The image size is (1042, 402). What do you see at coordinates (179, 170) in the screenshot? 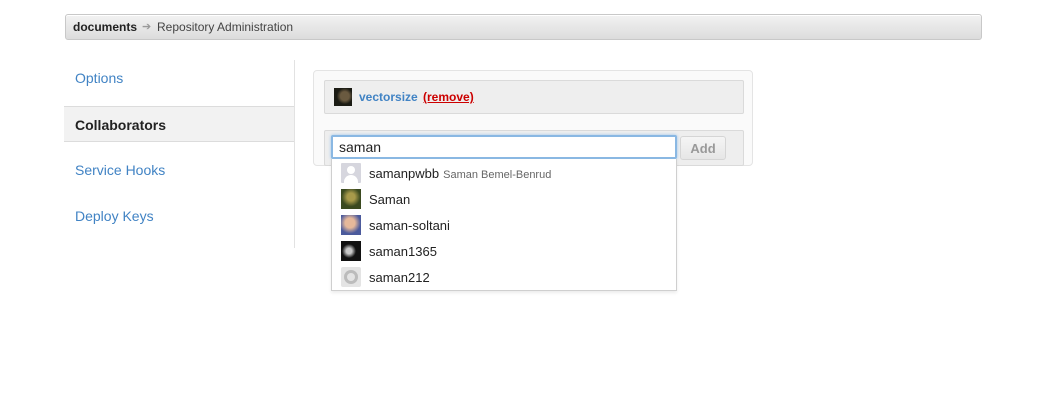
I see `sidebar-item-service-hooks: Service Hooks` at bounding box center [179, 170].